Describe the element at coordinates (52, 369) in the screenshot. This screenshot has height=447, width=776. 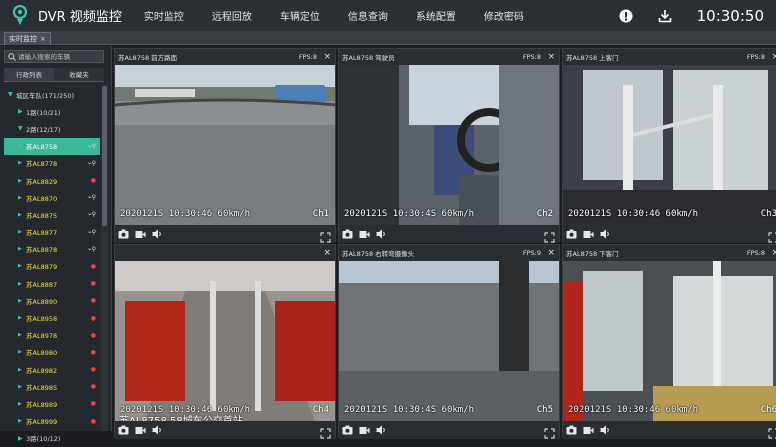
I see `vehicle-item: ▶ 苏AL8982 ●` at that location.